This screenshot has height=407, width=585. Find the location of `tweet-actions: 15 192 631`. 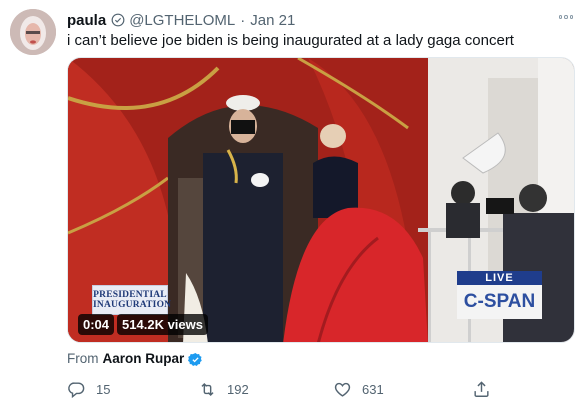

tweet-actions: 15 192 631 is located at coordinates (321, 389).